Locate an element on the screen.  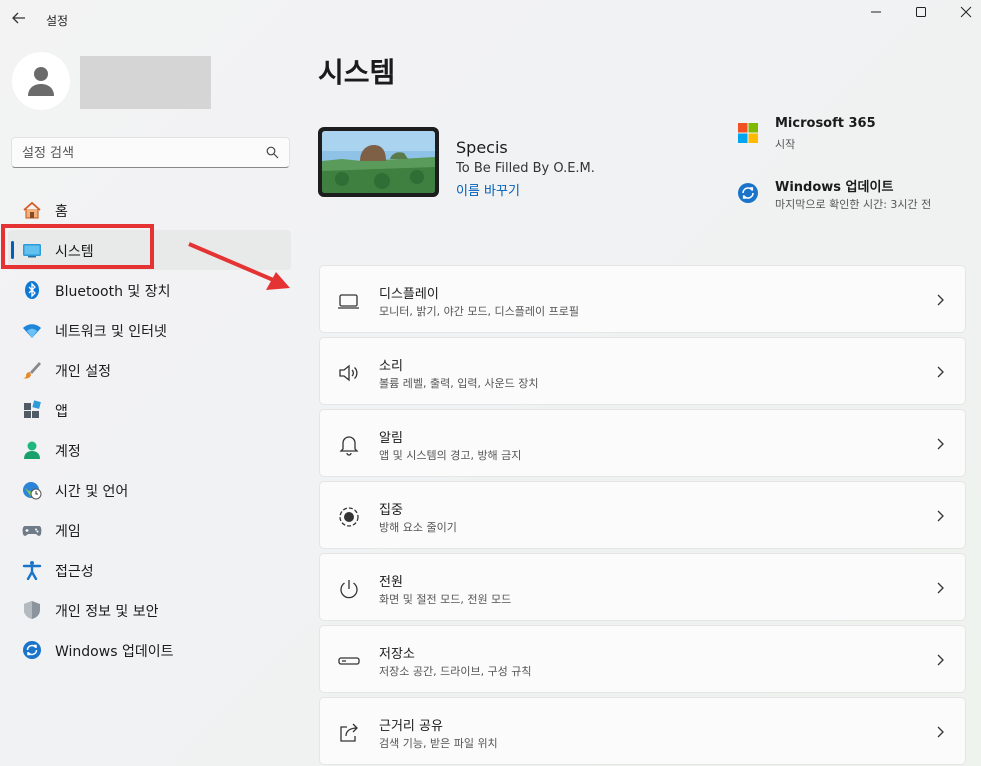
close-button is located at coordinates (962, 14).